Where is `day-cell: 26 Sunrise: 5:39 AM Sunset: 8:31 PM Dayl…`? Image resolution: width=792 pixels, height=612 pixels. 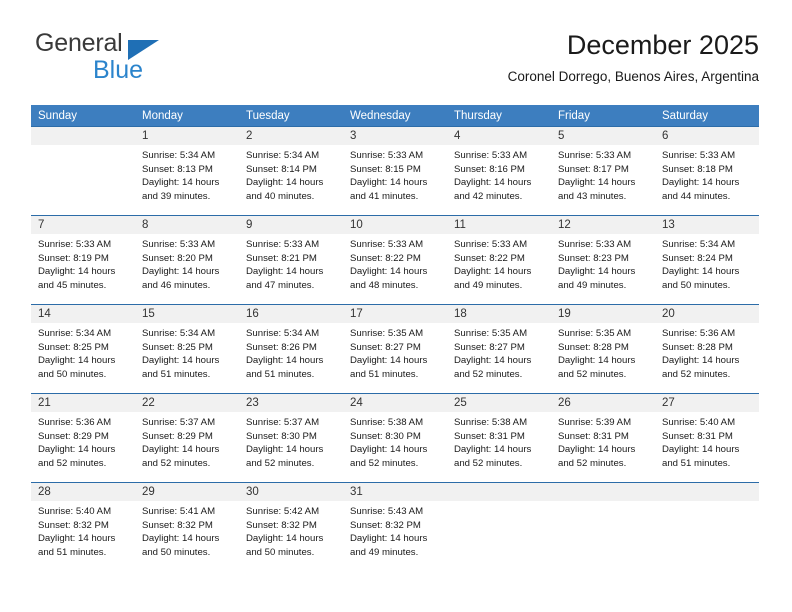
day-cell: 26 Sunrise: 5:39 AM Sunset: 8:31 PM Dayl… is located at coordinates (603, 438).